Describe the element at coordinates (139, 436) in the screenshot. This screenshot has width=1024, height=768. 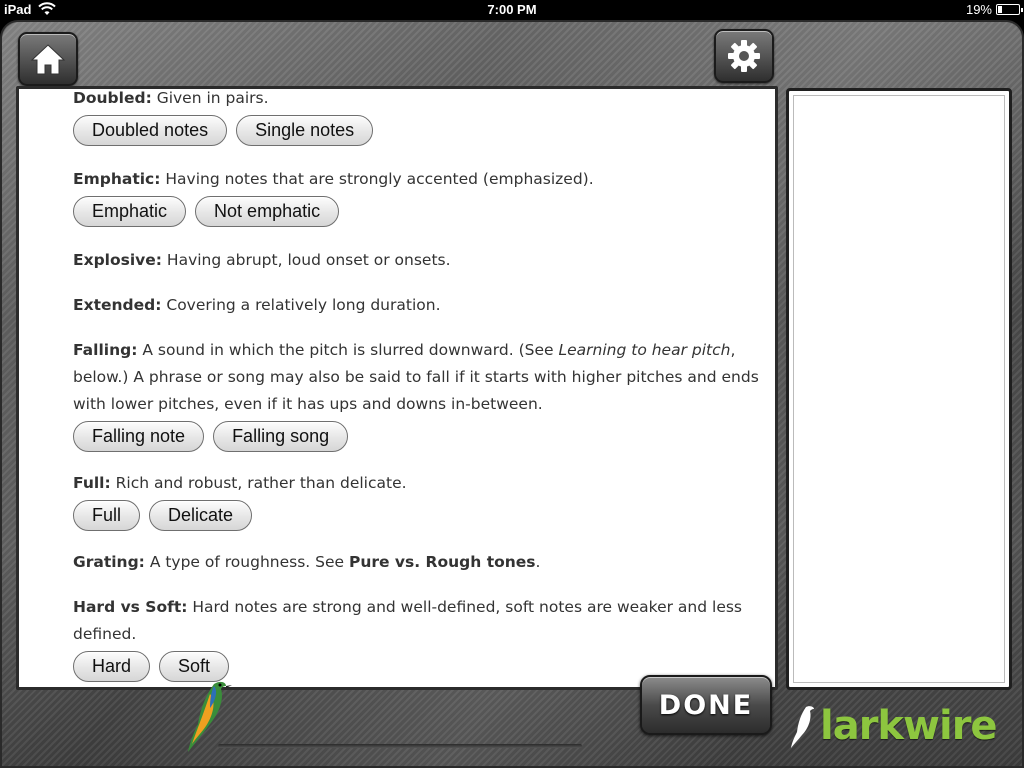
I see `falling-note-button: Falling note` at that location.